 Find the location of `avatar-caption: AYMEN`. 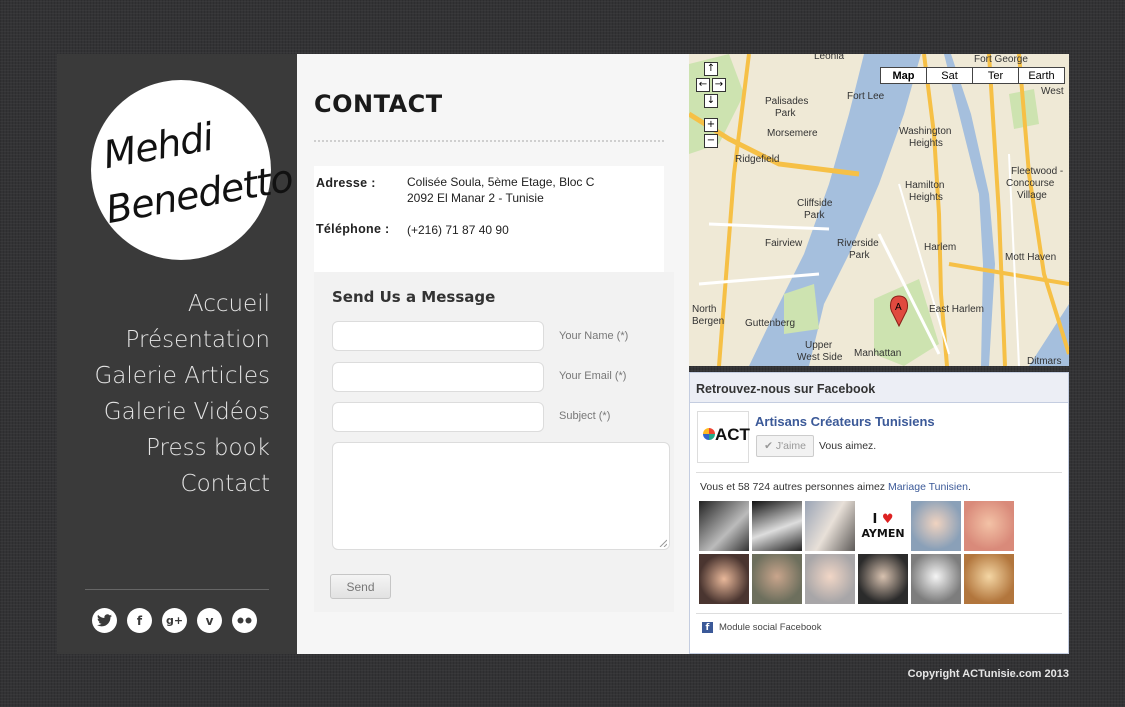

avatar-caption: AYMEN is located at coordinates (883, 533).